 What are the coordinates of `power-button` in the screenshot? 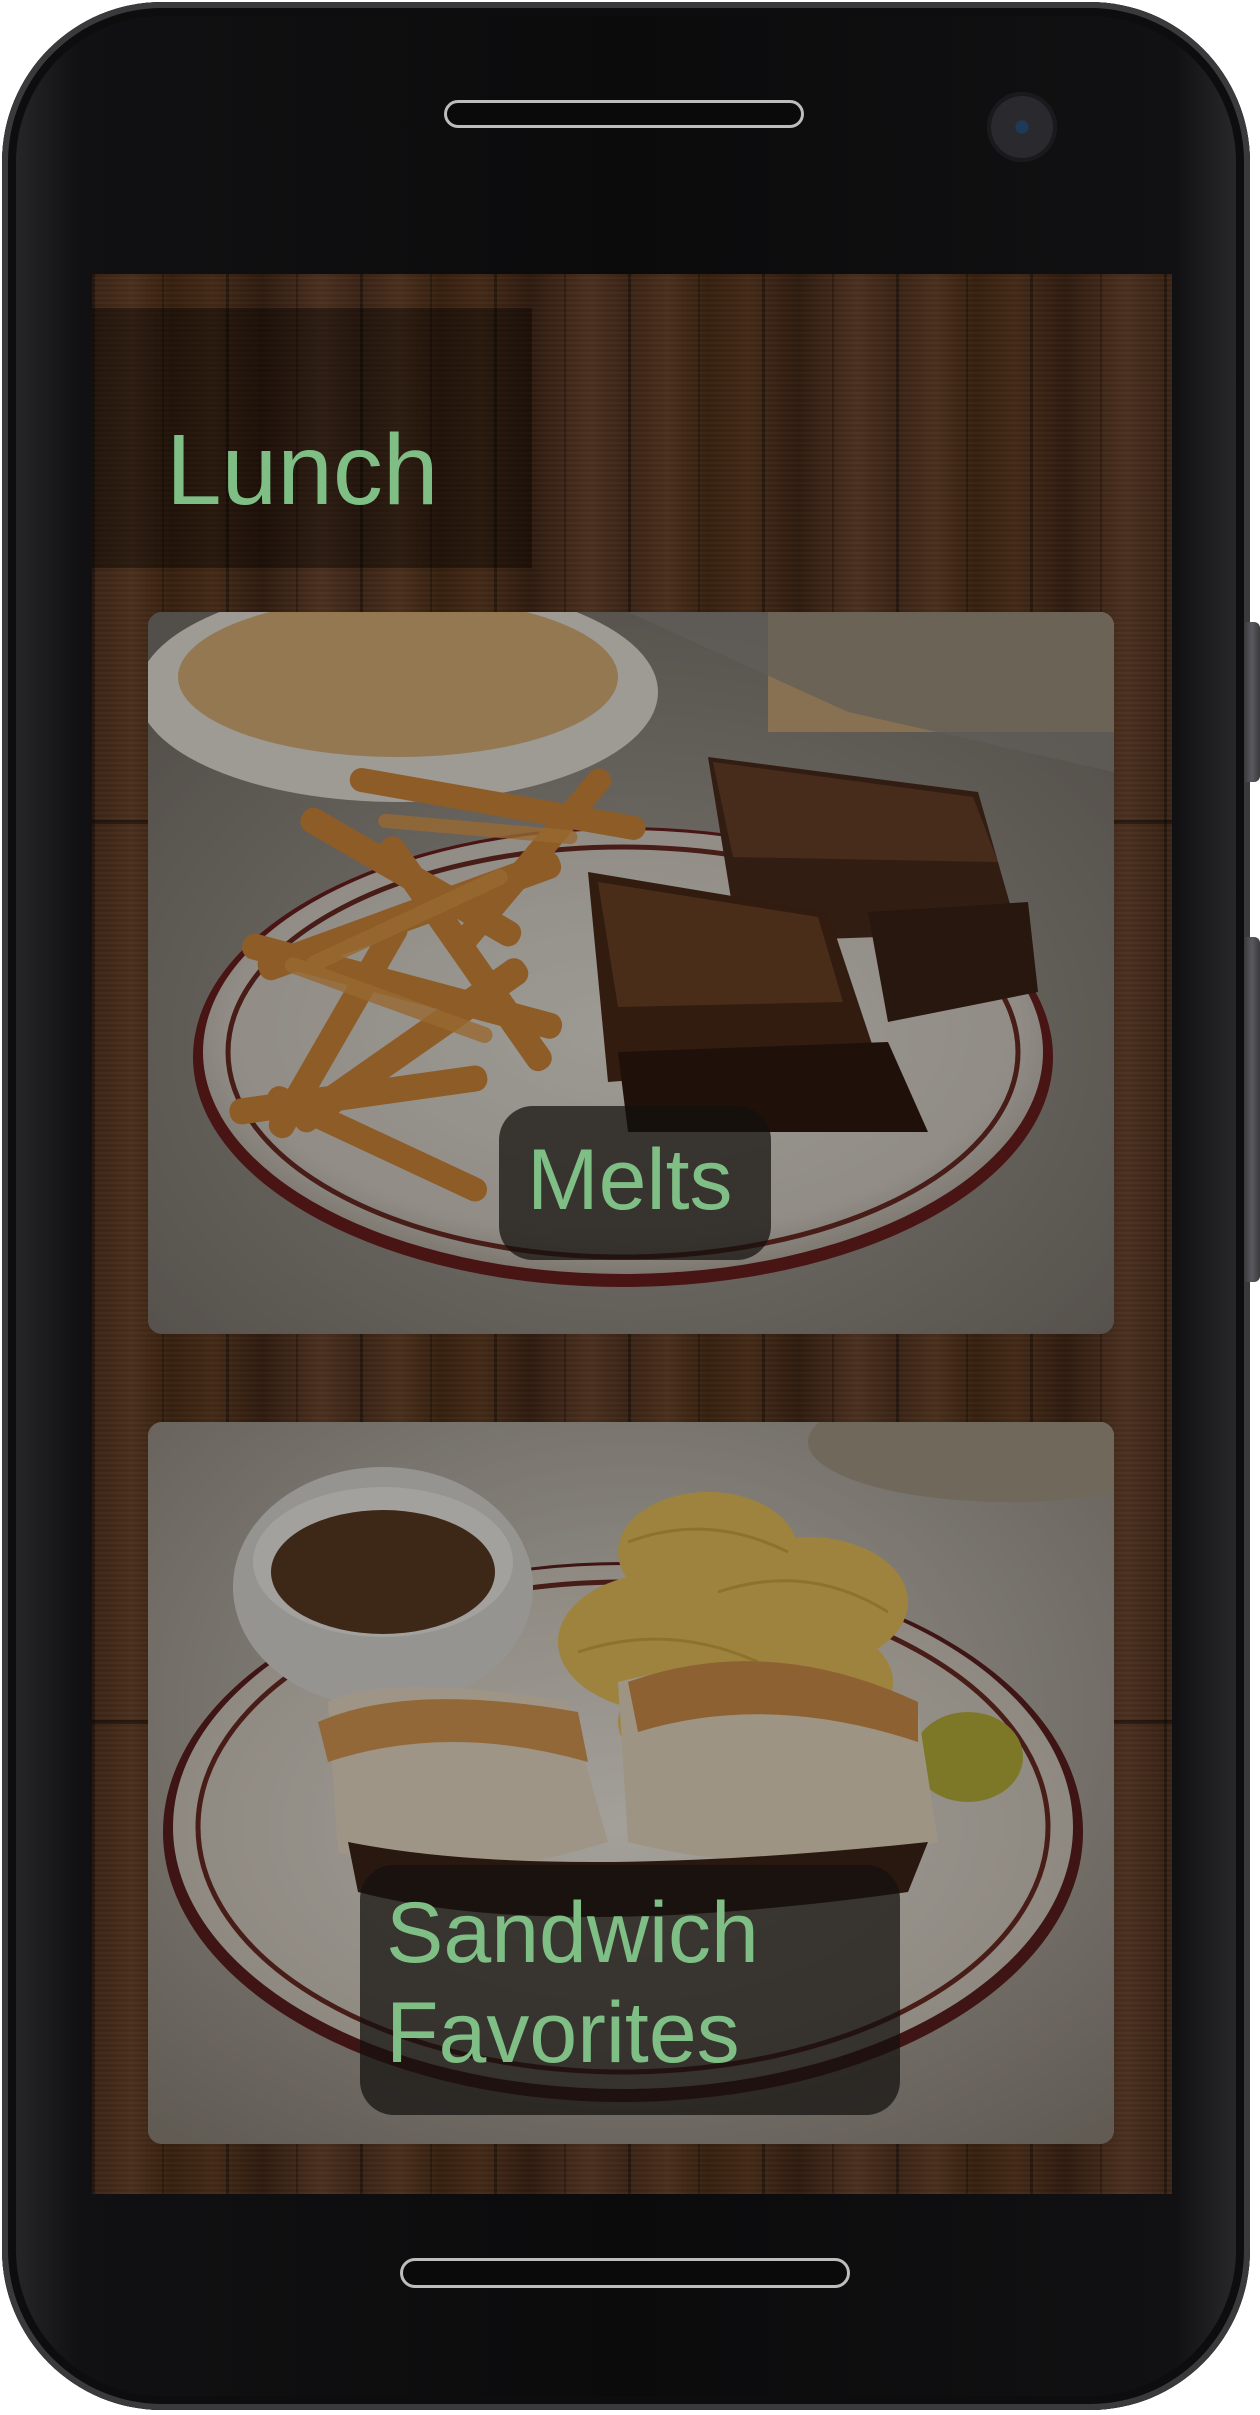 It's located at (1252, 702).